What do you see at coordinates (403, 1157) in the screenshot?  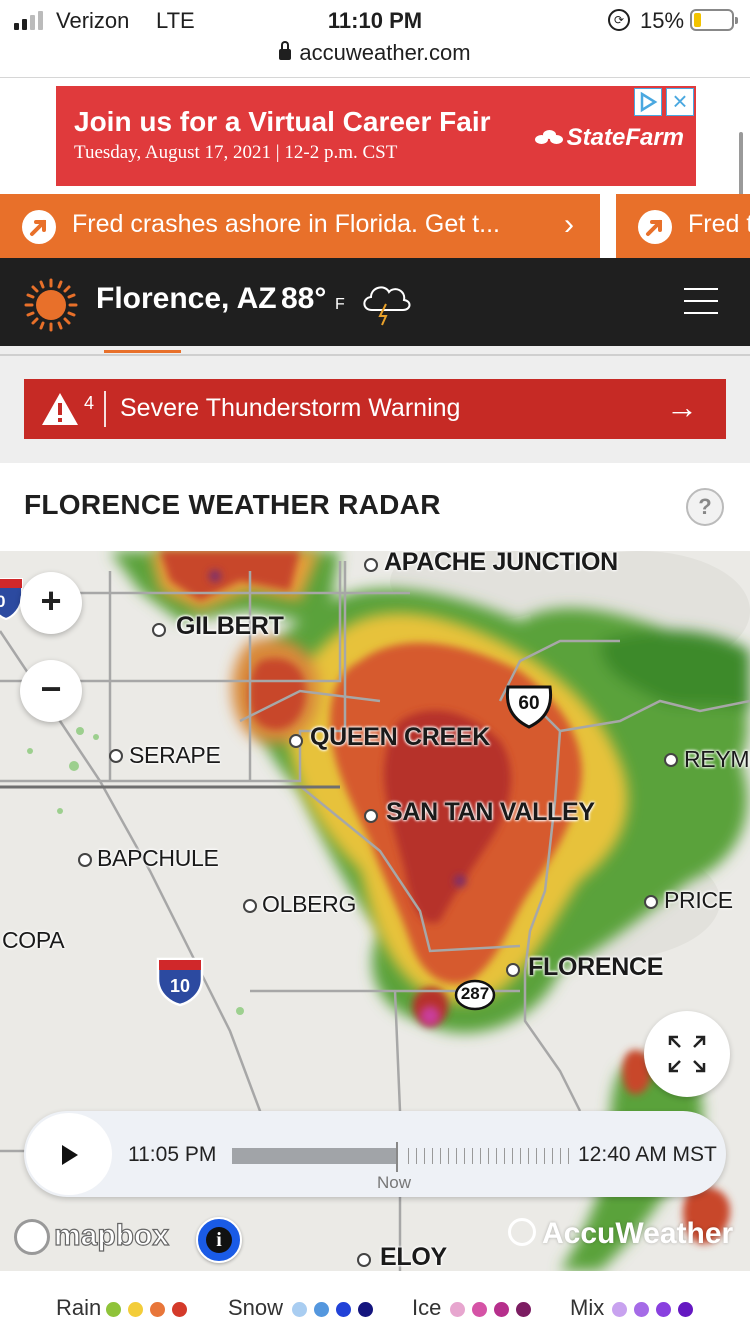 I see `timeline-scrubber` at bounding box center [403, 1157].